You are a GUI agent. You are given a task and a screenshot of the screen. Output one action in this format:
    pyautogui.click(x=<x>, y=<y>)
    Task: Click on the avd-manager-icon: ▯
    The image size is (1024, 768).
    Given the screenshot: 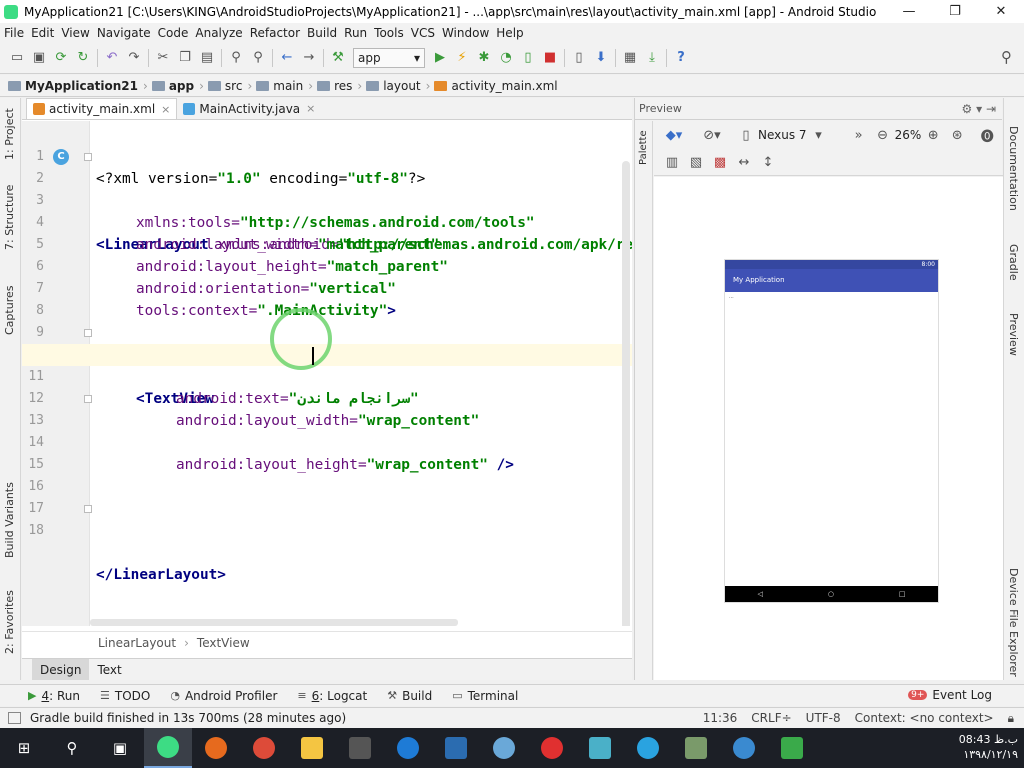 What is the action you would take?
    pyautogui.click(x=579, y=58)
    